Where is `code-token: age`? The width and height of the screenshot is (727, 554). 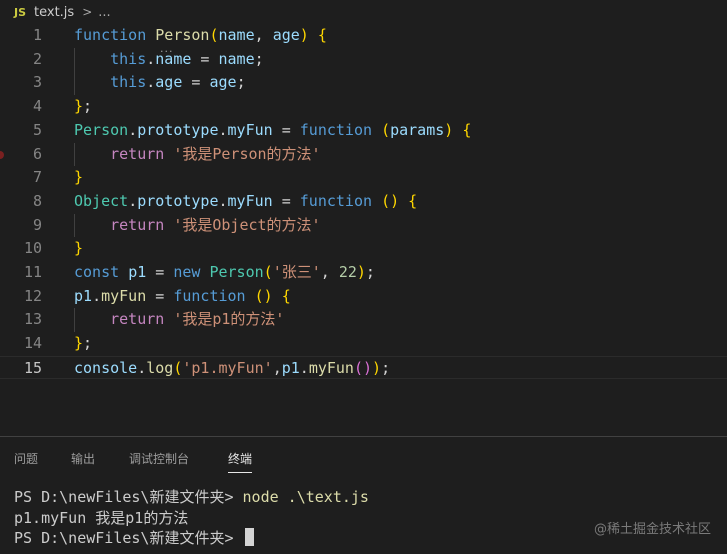 code-token: age is located at coordinates (286, 35).